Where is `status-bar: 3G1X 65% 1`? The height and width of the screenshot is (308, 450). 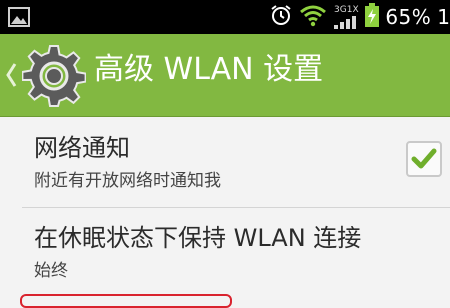 status-bar: 3G1X 65% 1 is located at coordinates (225, 17).